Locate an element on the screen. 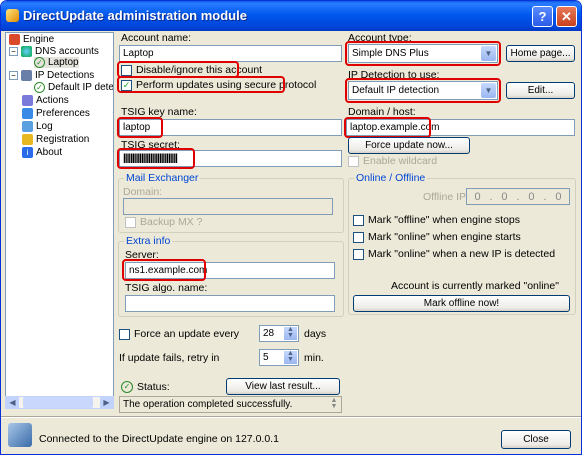 This screenshot has height=455, width=582. current-mark-status: Account is currently marked "online" is located at coordinates (475, 286).